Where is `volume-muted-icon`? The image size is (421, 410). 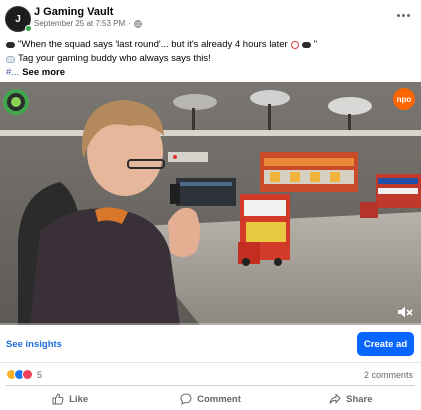
volume-muted-icon is located at coordinates (405, 312).